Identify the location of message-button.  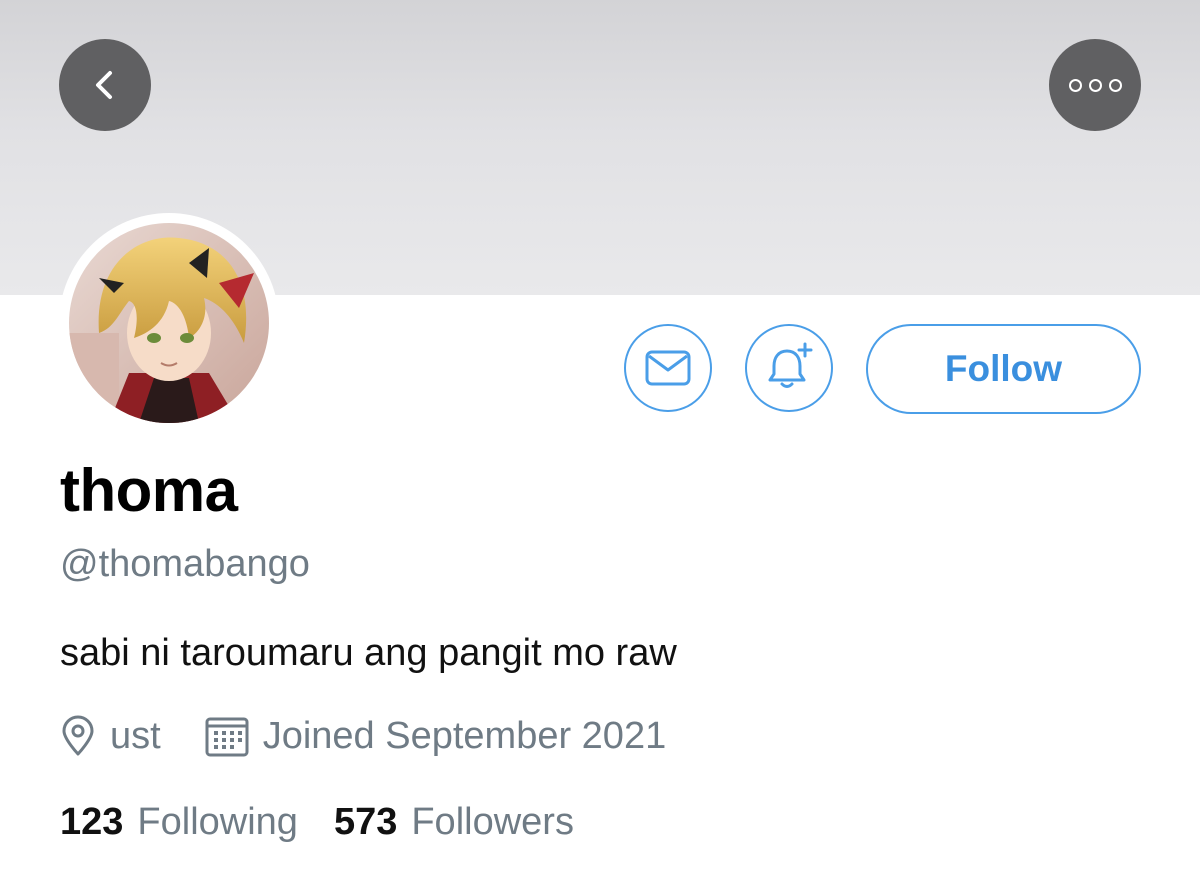
(668, 368).